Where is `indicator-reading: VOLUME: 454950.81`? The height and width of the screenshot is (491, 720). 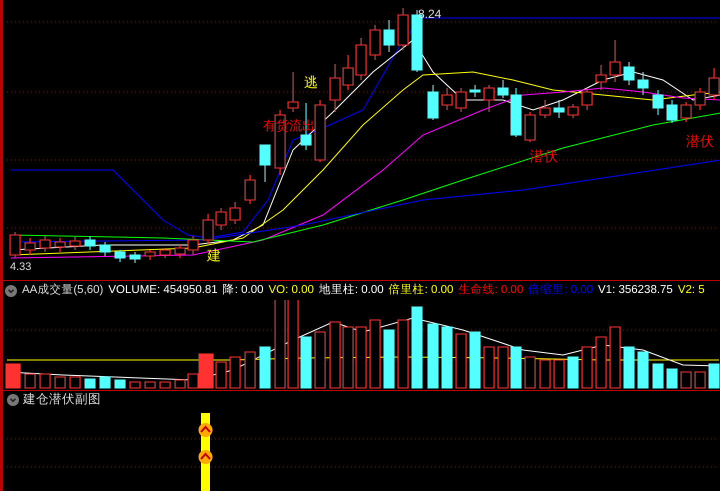 indicator-reading: VOLUME: 454950.81 is located at coordinates (163, 290).